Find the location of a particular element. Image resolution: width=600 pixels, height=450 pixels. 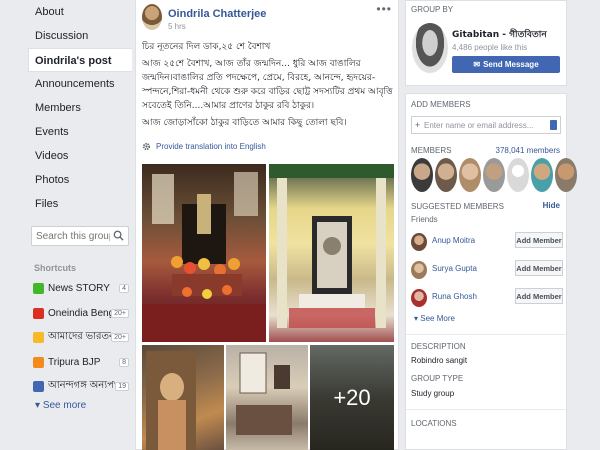

messenger-icon: ✉ is located at coordinates (477, 64).